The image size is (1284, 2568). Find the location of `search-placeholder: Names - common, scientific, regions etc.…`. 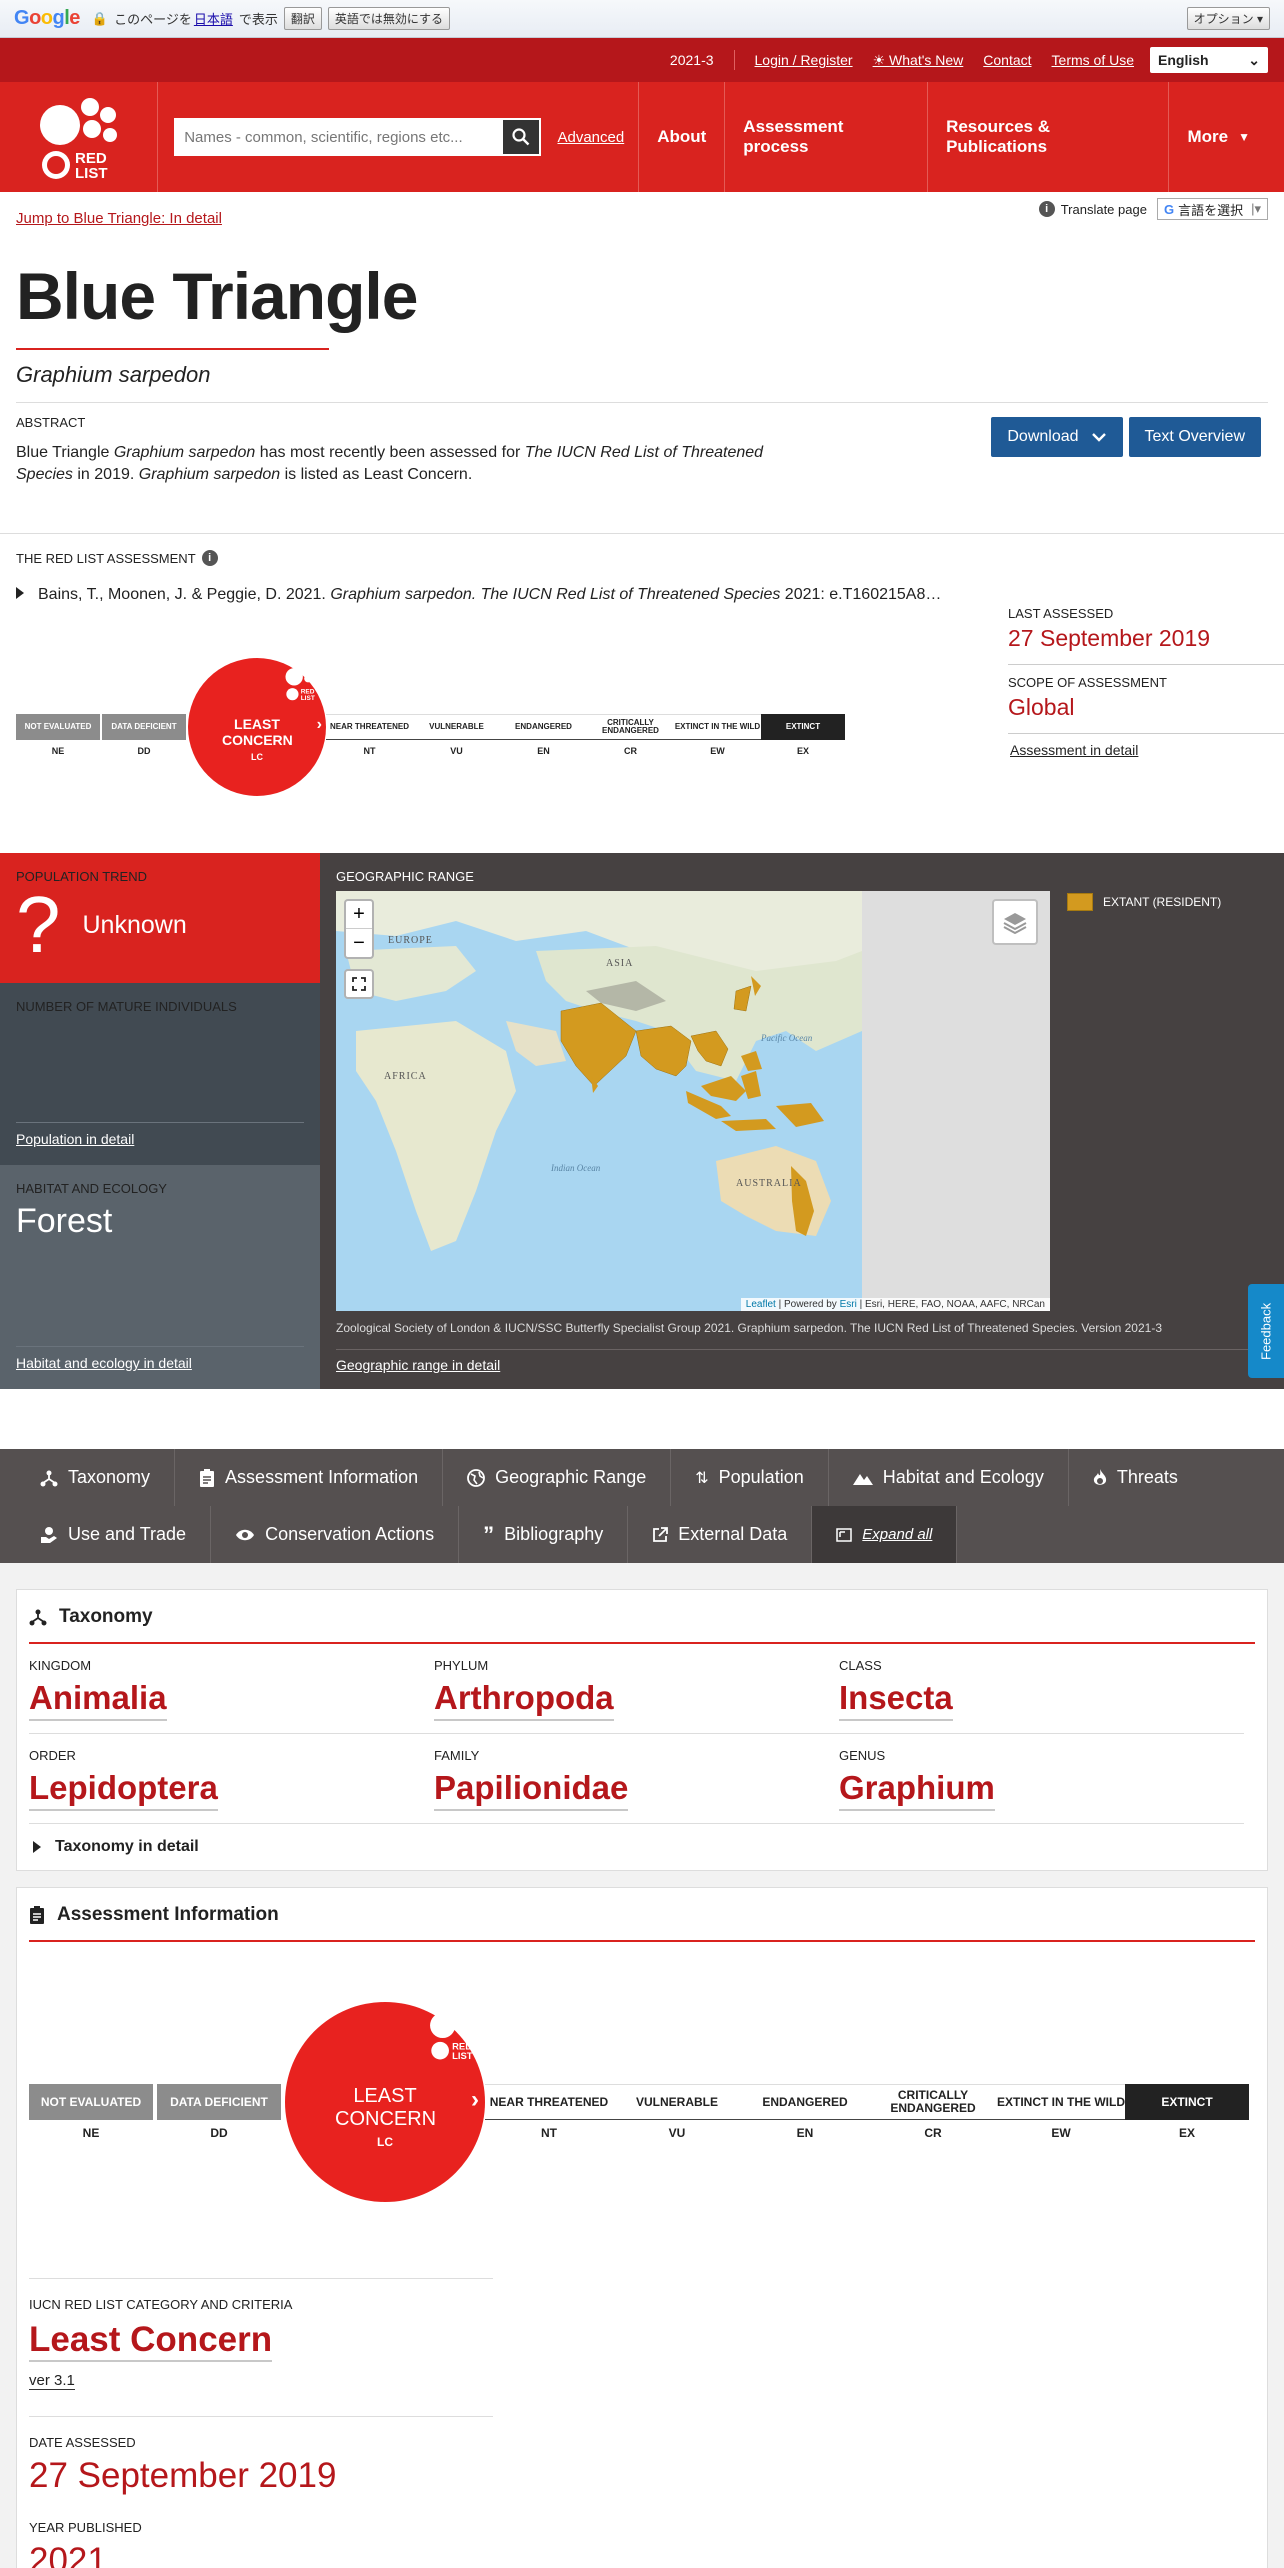

search-placeholder: Names - common, scientific, regions etc.… is located at coordinates (323, 137).